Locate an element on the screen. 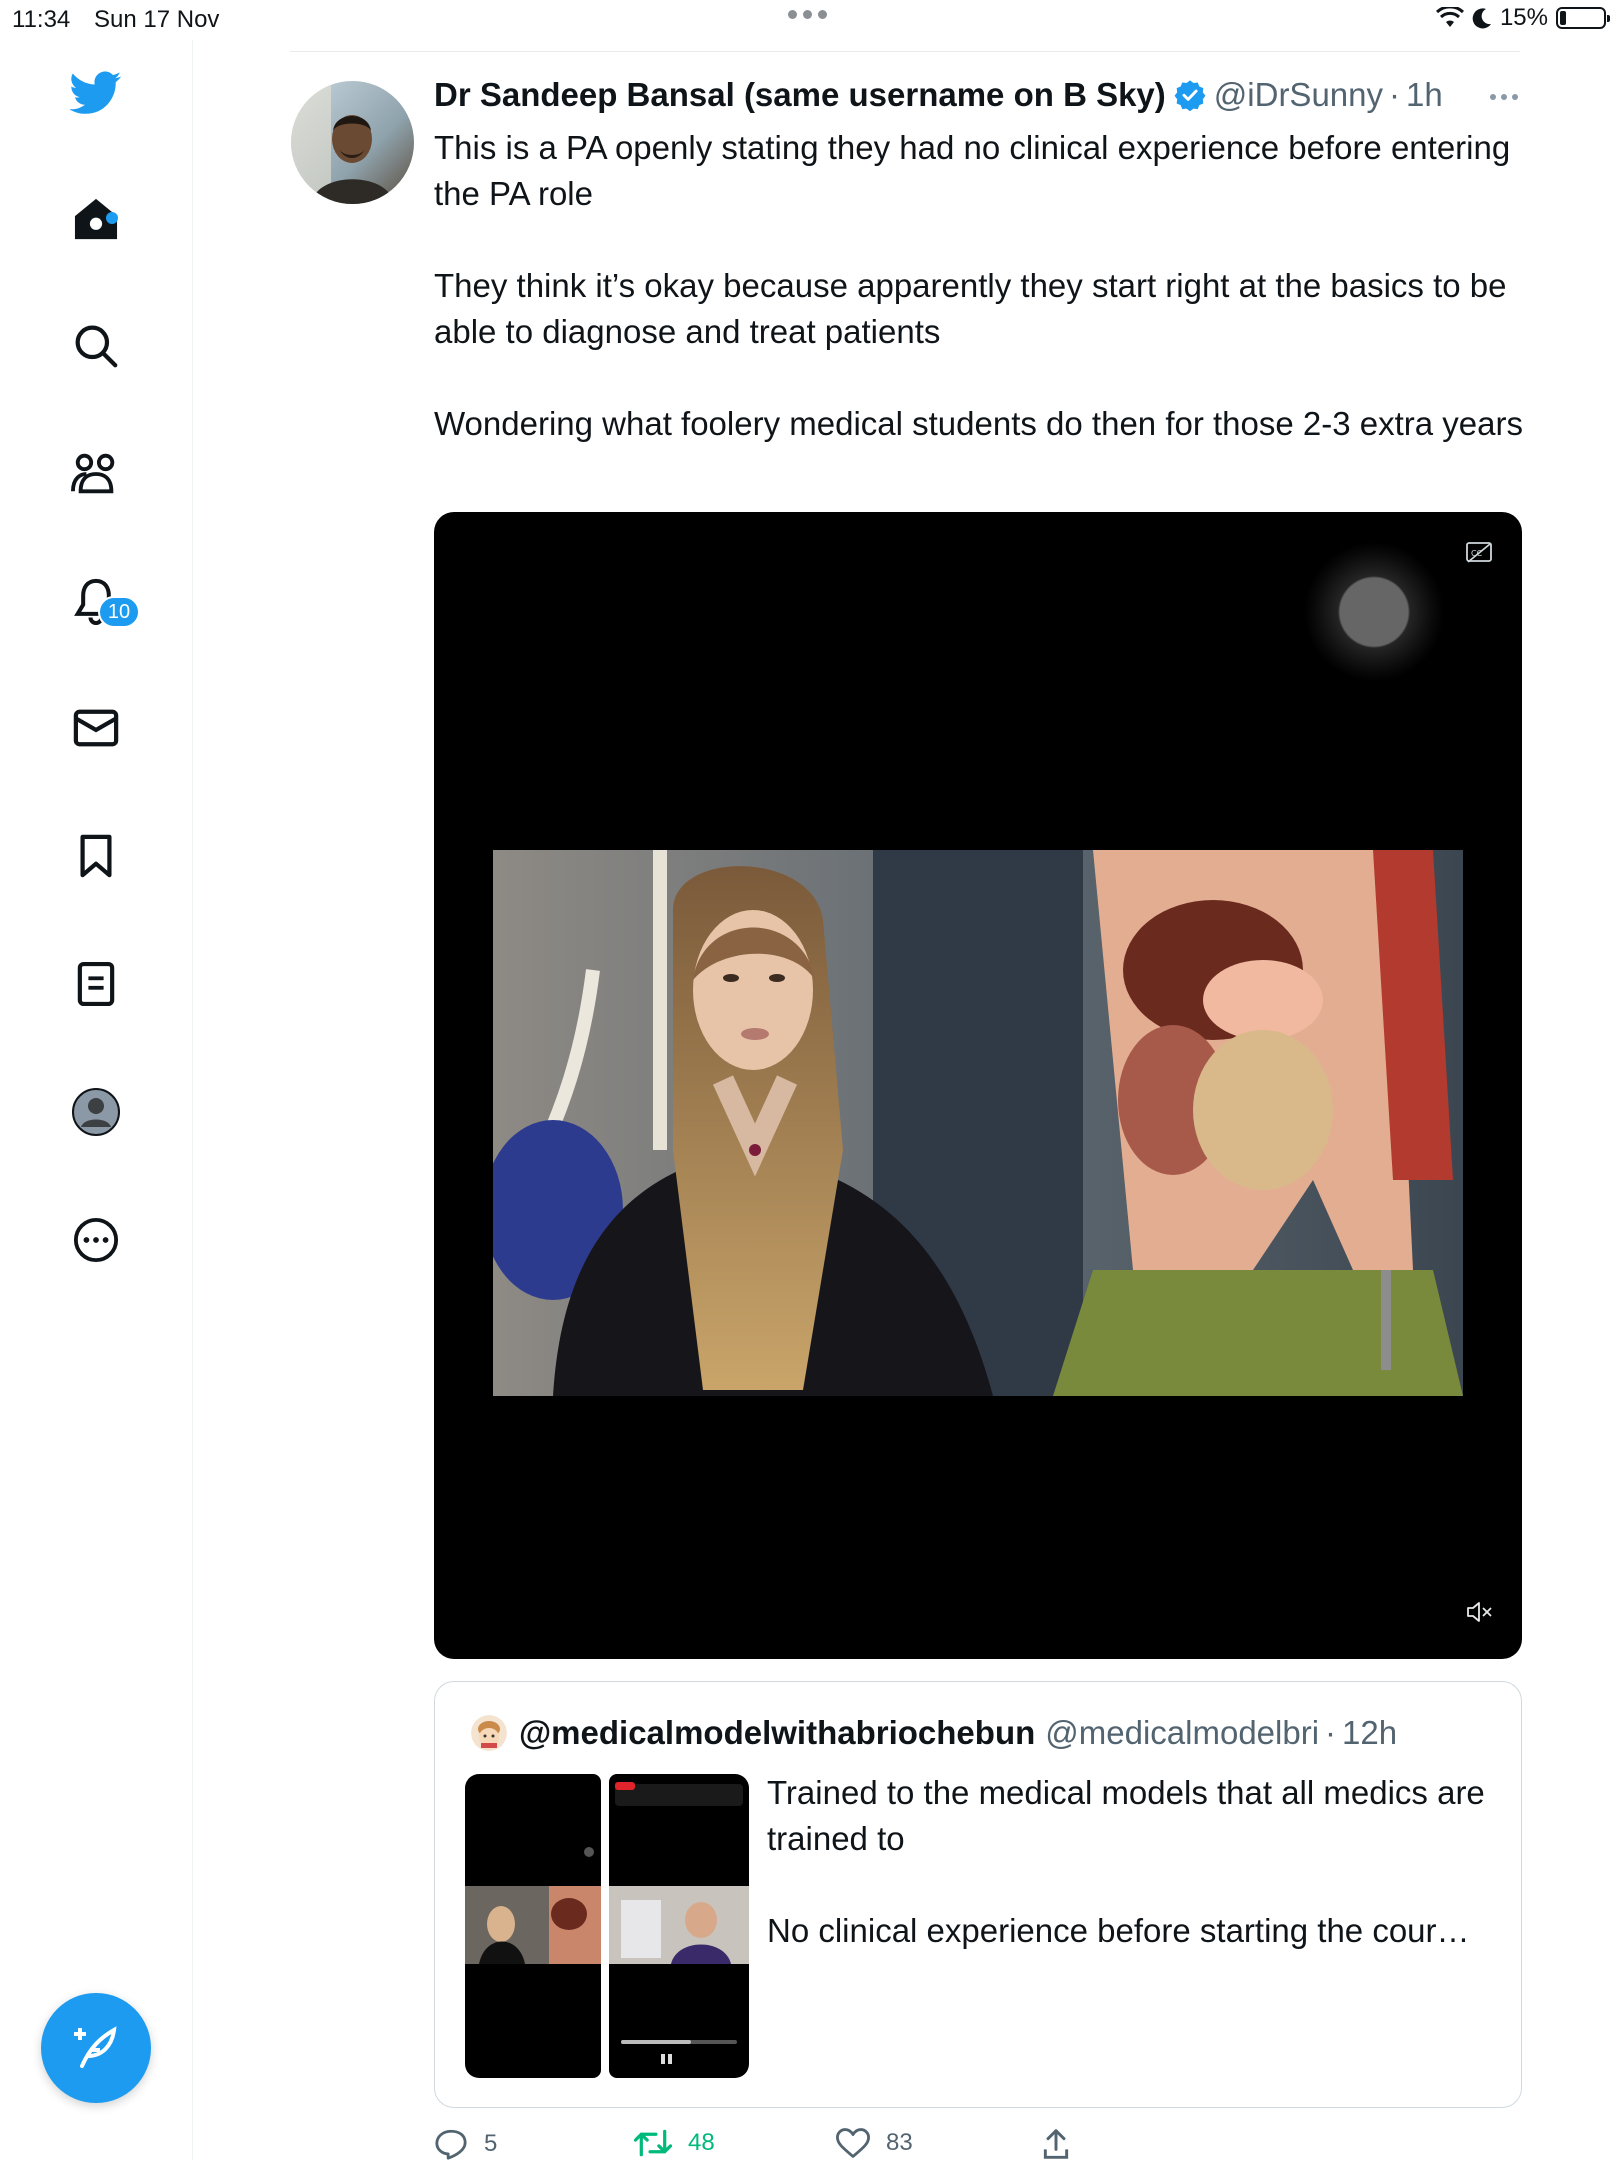  home-unread-dot is located at coordinates (112, 218).